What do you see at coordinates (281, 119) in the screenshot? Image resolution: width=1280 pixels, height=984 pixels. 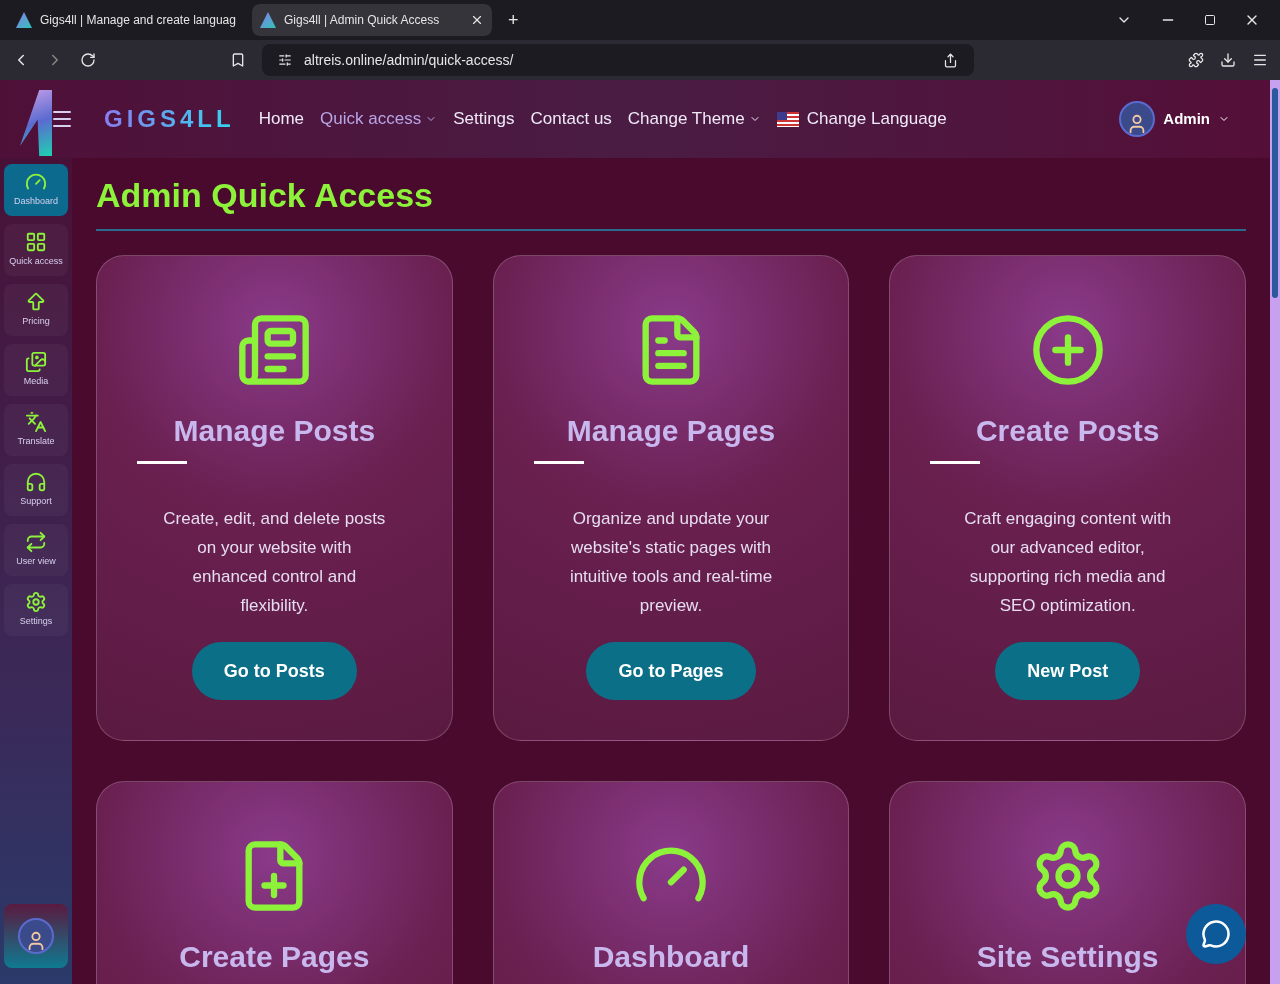 I see `nav-link: Home` at bounding box center [281, 119].